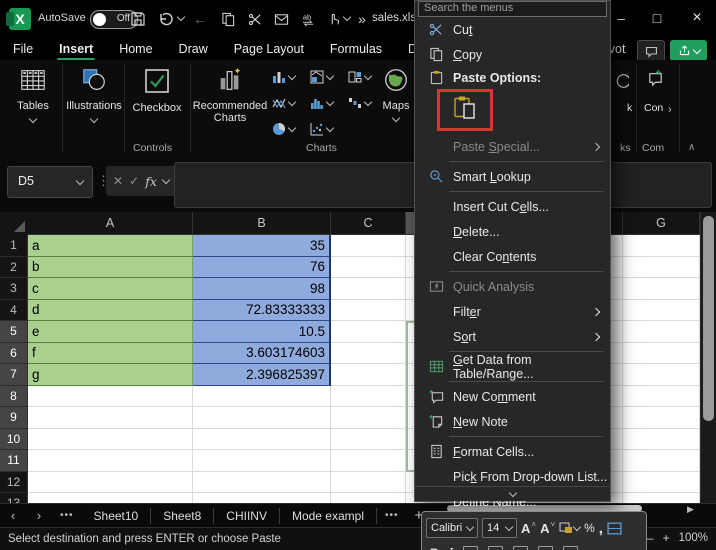 The height and width of the screenshot is (550, 716). I want to click on fx-dropdown-icon, so click(166, 180).